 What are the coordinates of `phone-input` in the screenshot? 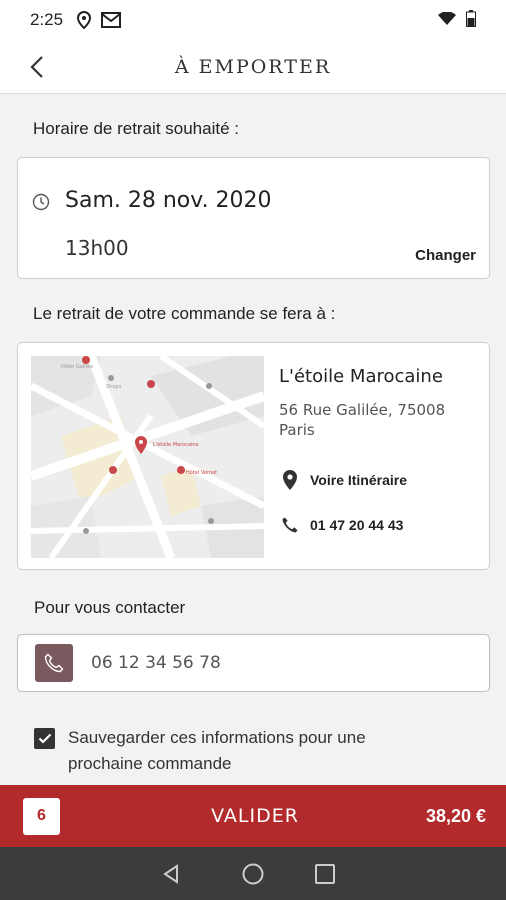 It's located at (271, 663).